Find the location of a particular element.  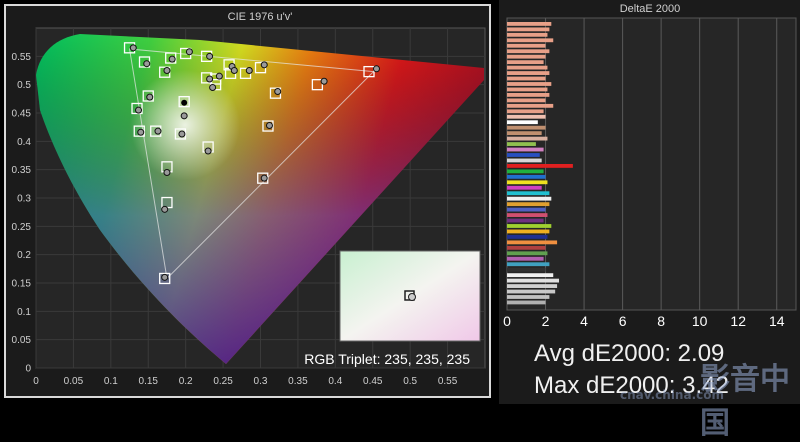

de-tick-label: 14 is located at coordinates (777, 321).